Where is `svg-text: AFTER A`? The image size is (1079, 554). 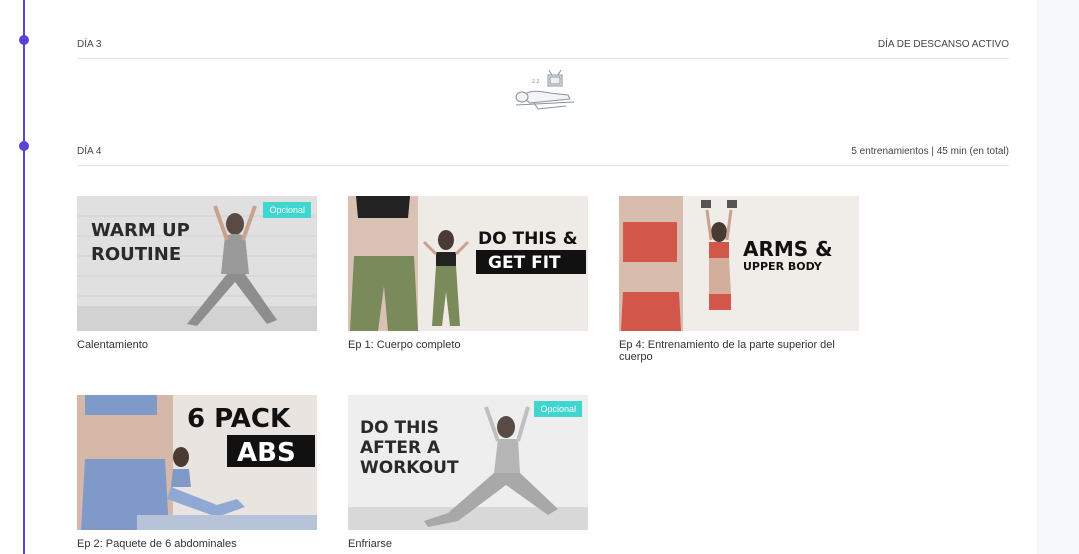
svg-text: AFTER A is located at coordinates (400, 448).